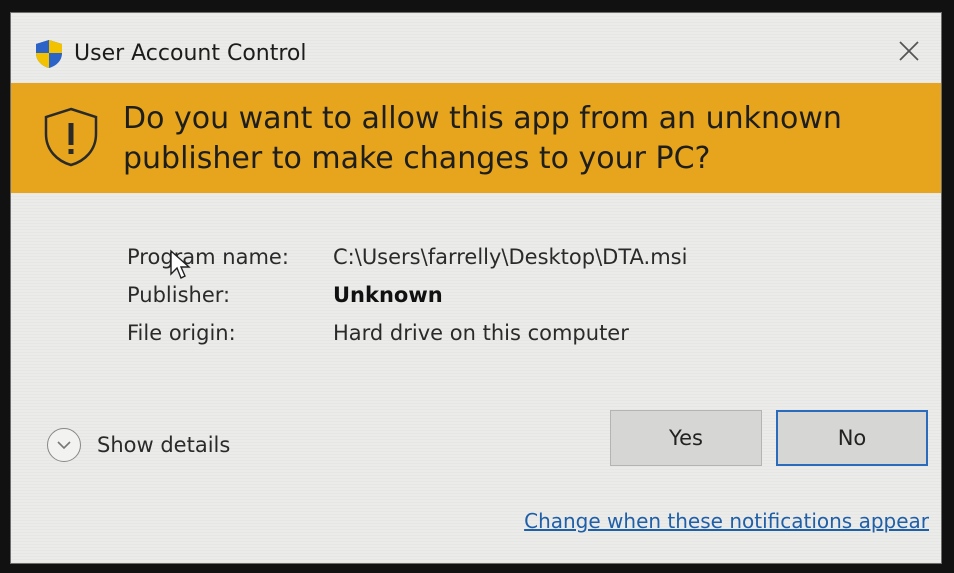 This screenshot has width=954, height=573. What do you see at coordinates (726, 521) in the screenshot?
I see `change-notifications-link: Change when these notifications appear` at bounding box center [726, 521].